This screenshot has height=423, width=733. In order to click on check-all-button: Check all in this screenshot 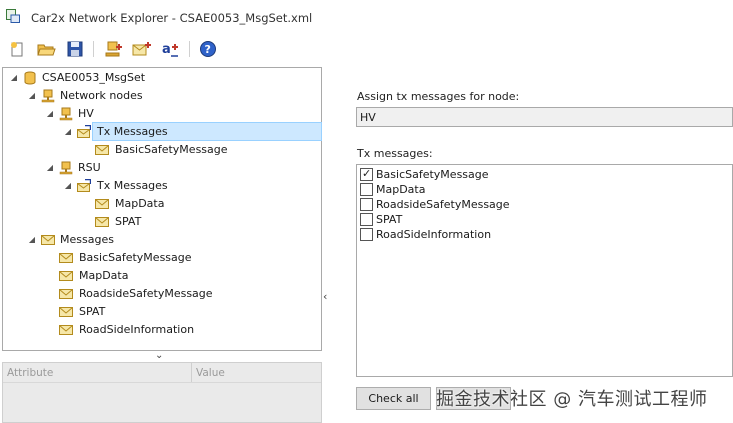, I will do `click(393, 398)`.